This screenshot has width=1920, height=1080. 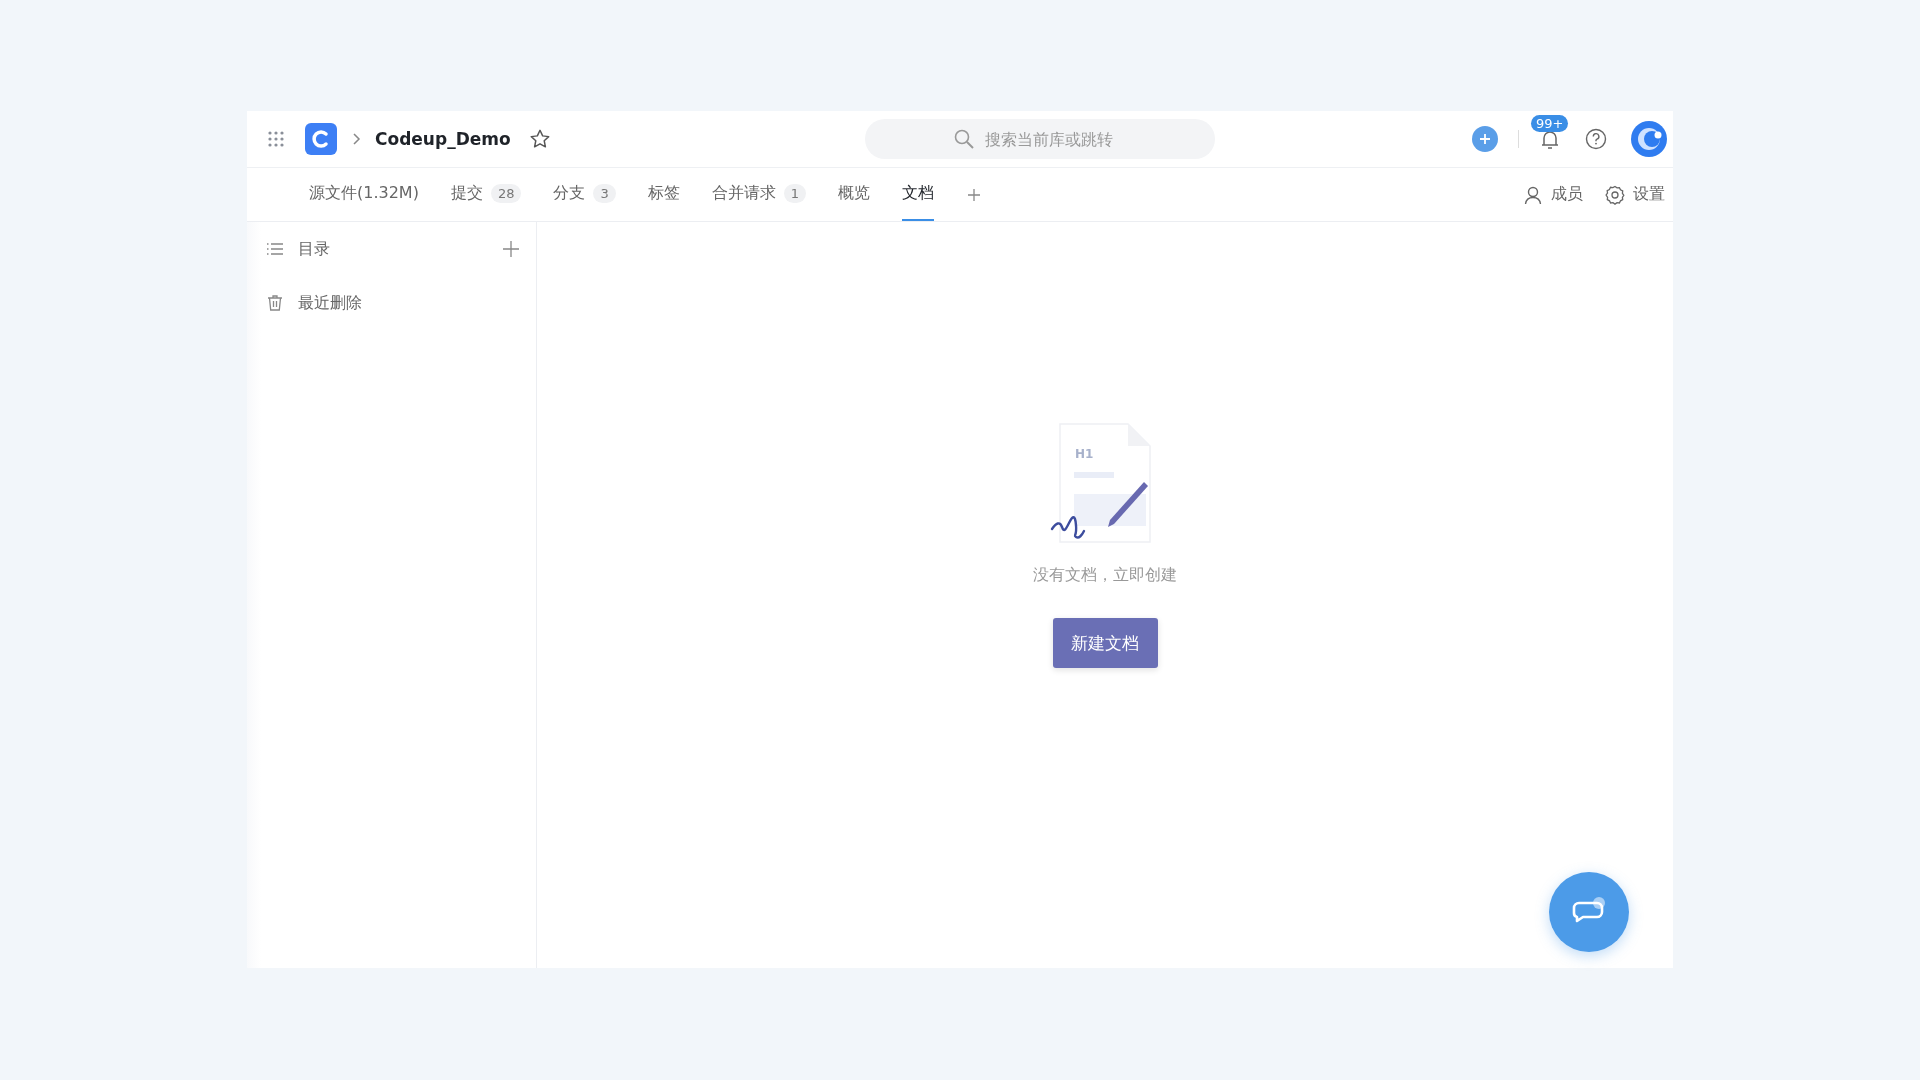 What do you see at coordinates (1635, 194) in the screenshot?
I see `settings-link: 设置` at bounding box center [1635, 194].